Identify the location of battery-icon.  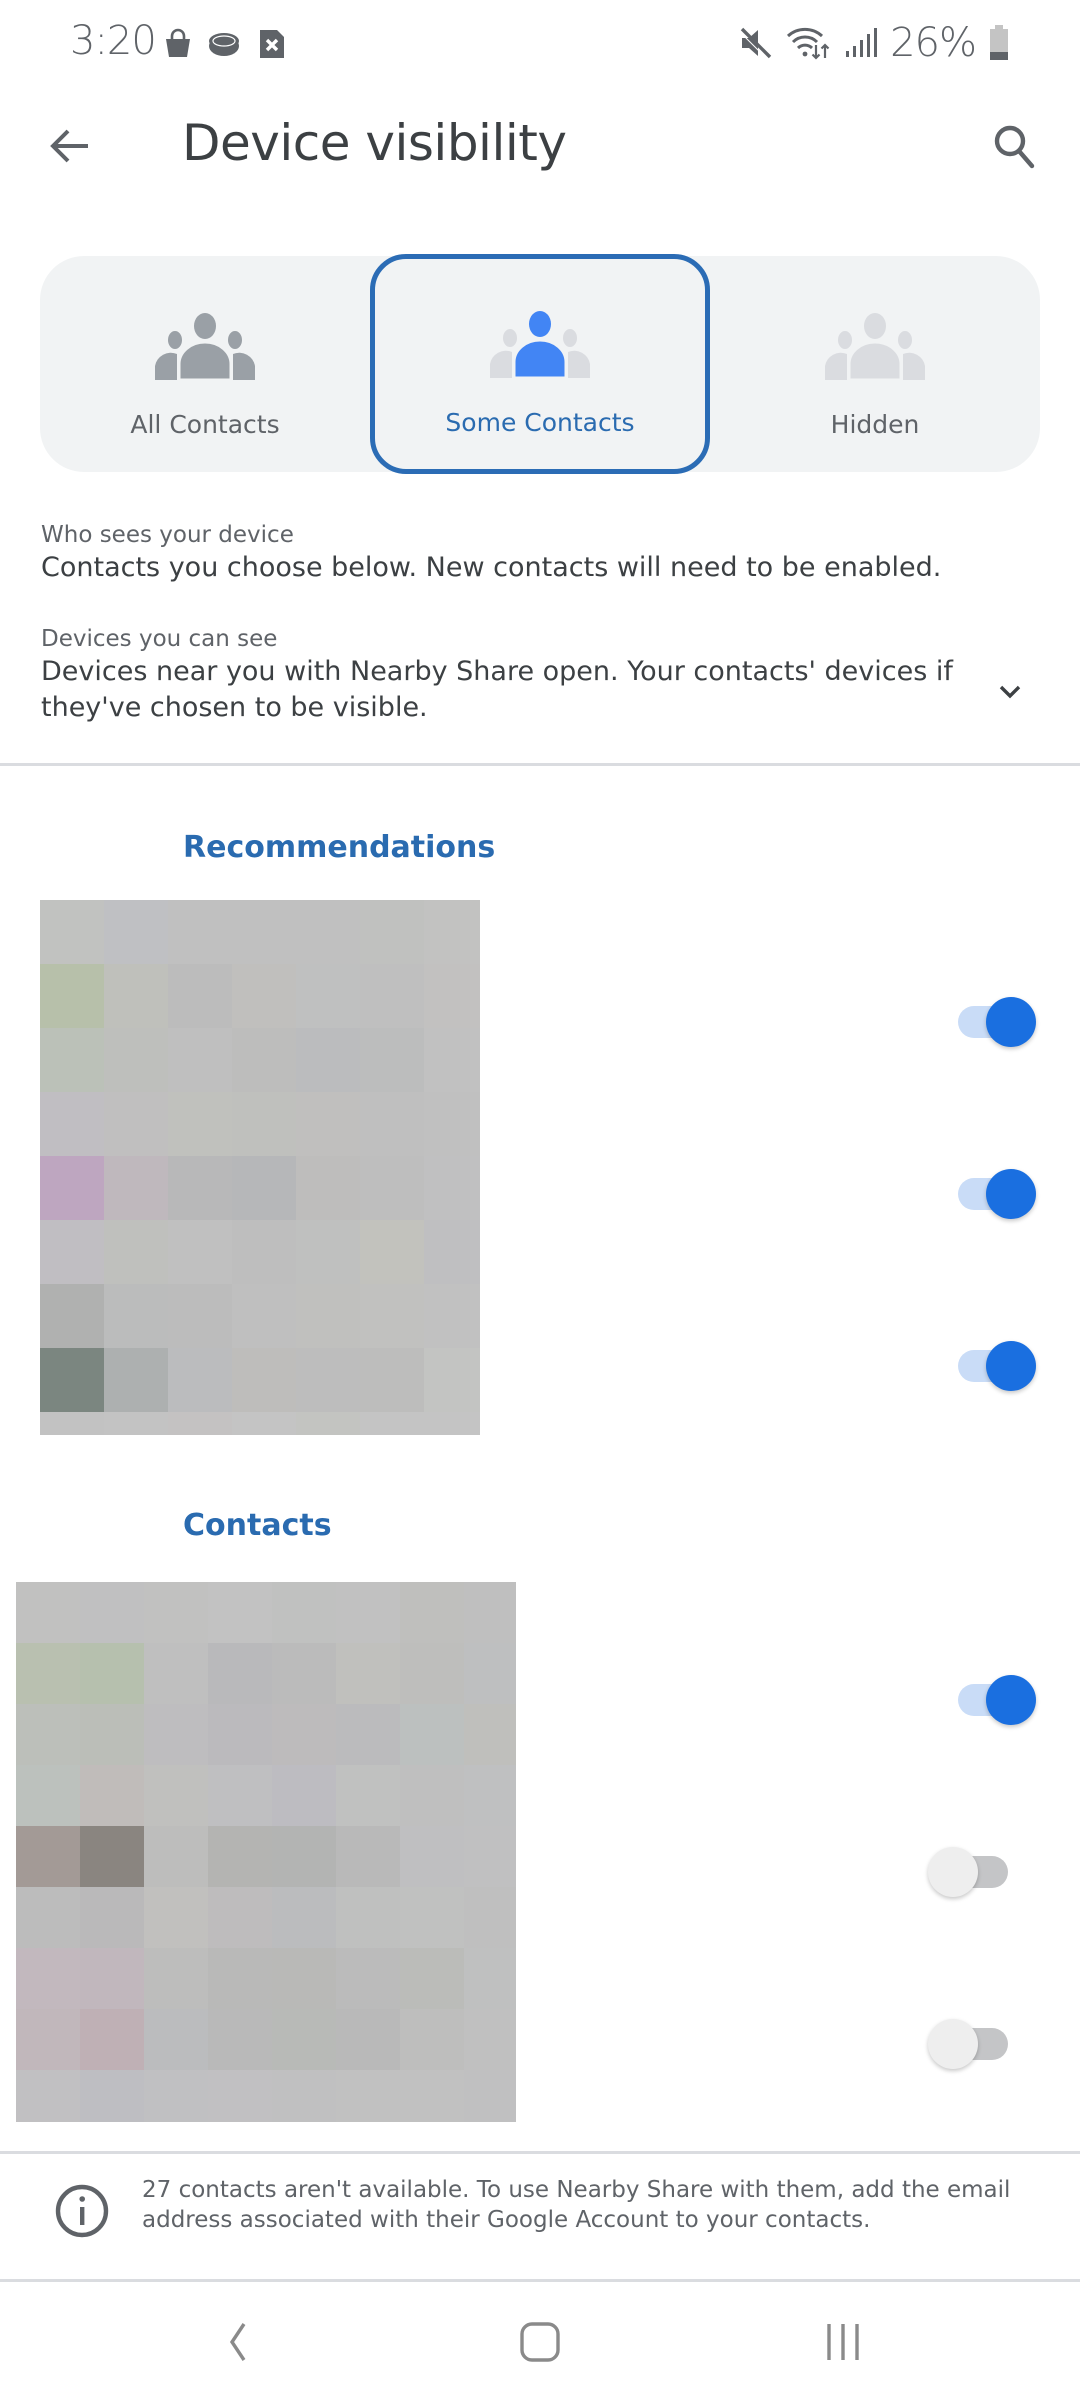
(999, 42).